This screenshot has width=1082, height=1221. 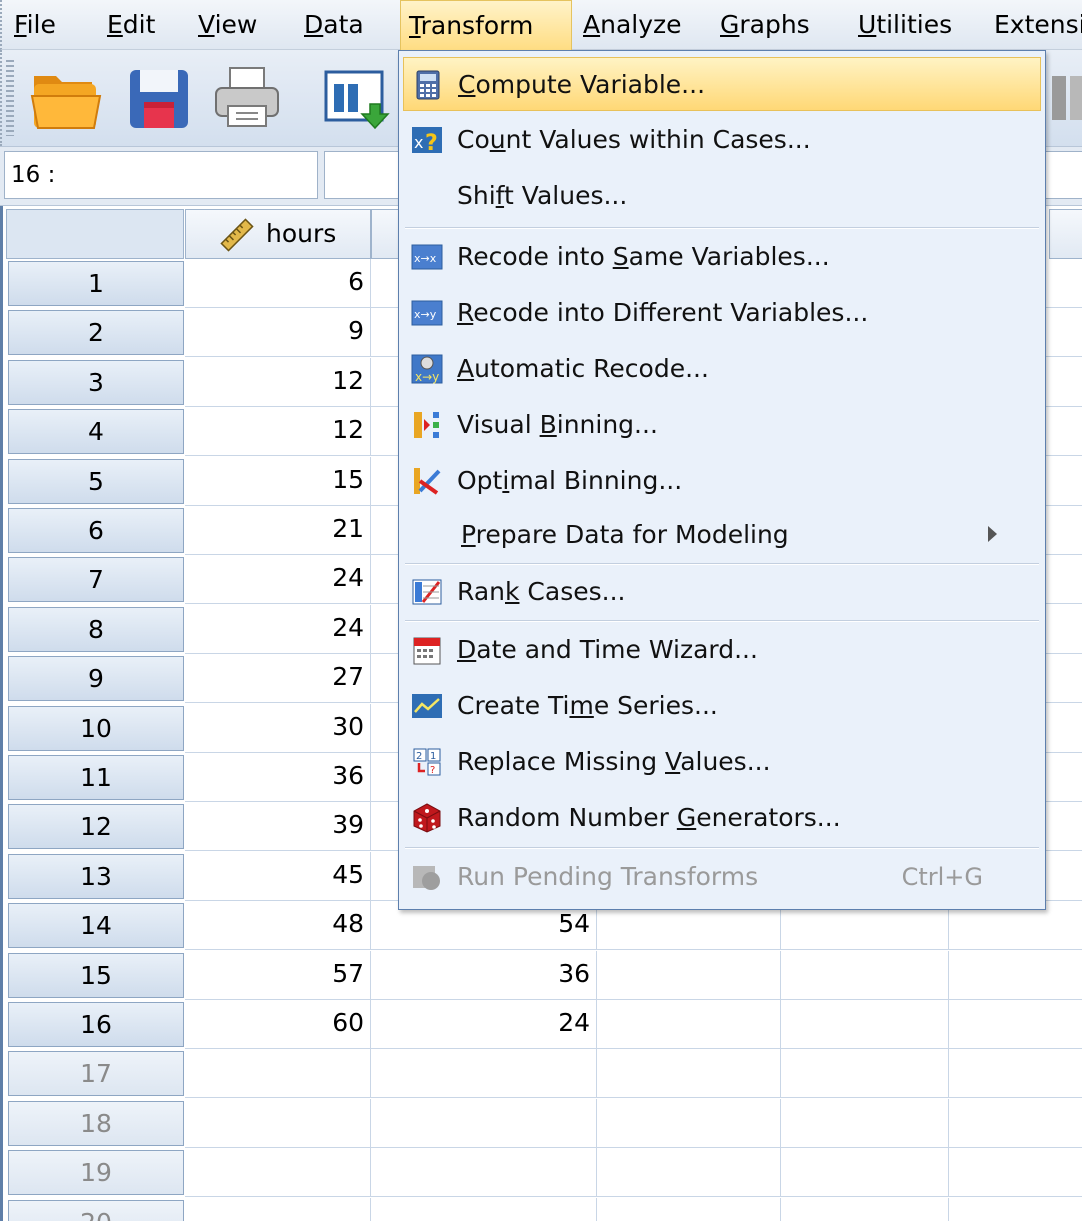 I want to click on table-cell: 27, so click(x=278, y=679).